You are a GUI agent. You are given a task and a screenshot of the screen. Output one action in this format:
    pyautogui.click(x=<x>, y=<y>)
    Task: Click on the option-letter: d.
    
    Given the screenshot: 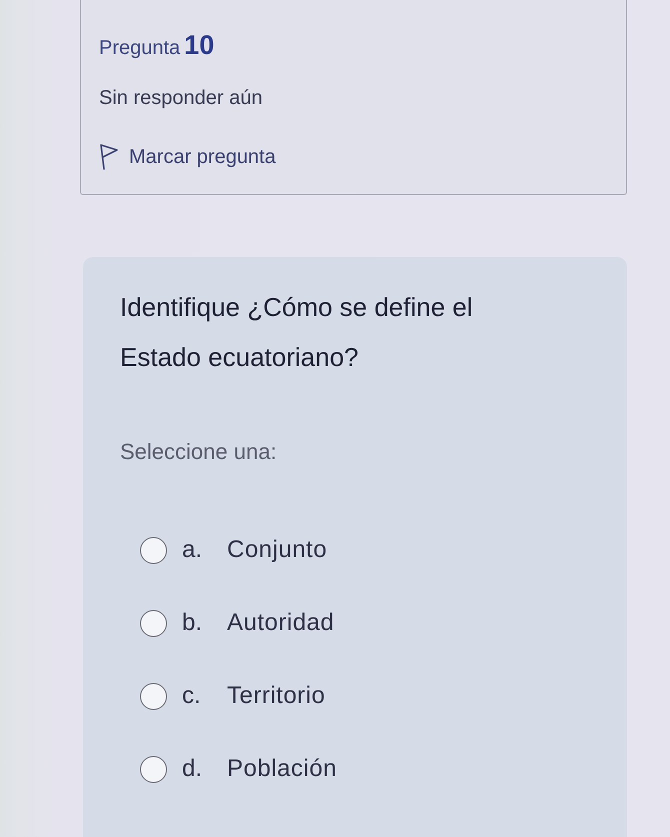 What is the action you would take?
    pyautogui.click(x=193, y=769)
    